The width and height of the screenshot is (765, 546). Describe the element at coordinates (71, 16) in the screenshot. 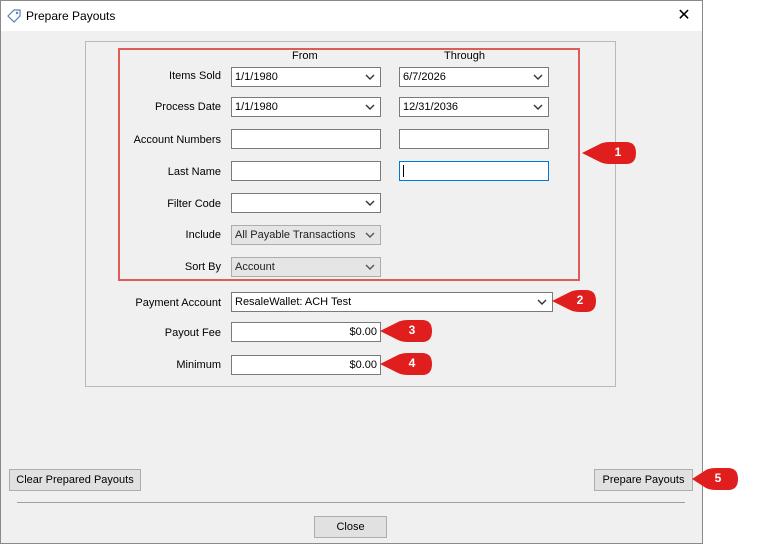

I see `window-title: Prepare Payouts` at that location.